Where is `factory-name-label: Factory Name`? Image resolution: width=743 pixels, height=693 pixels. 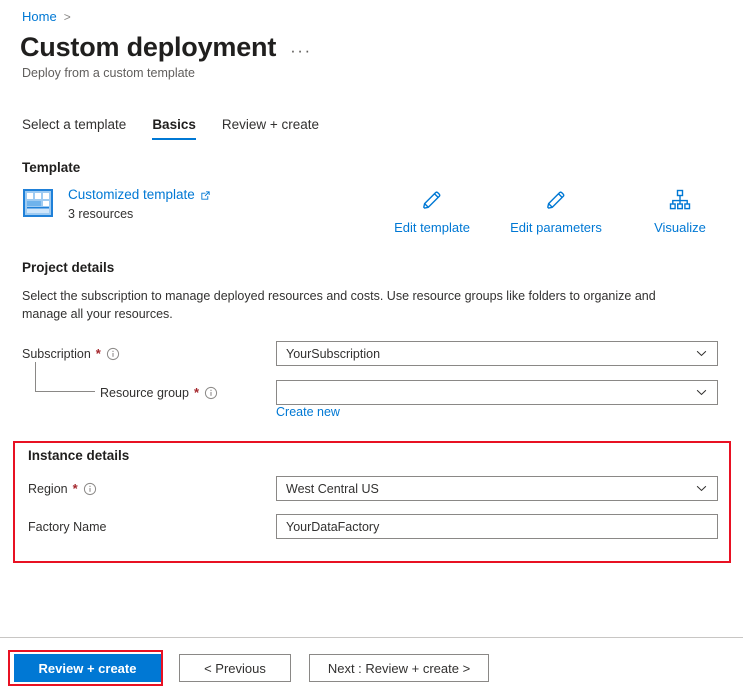 factory-name-label: Factory Name is located at coordinates (67, 527).